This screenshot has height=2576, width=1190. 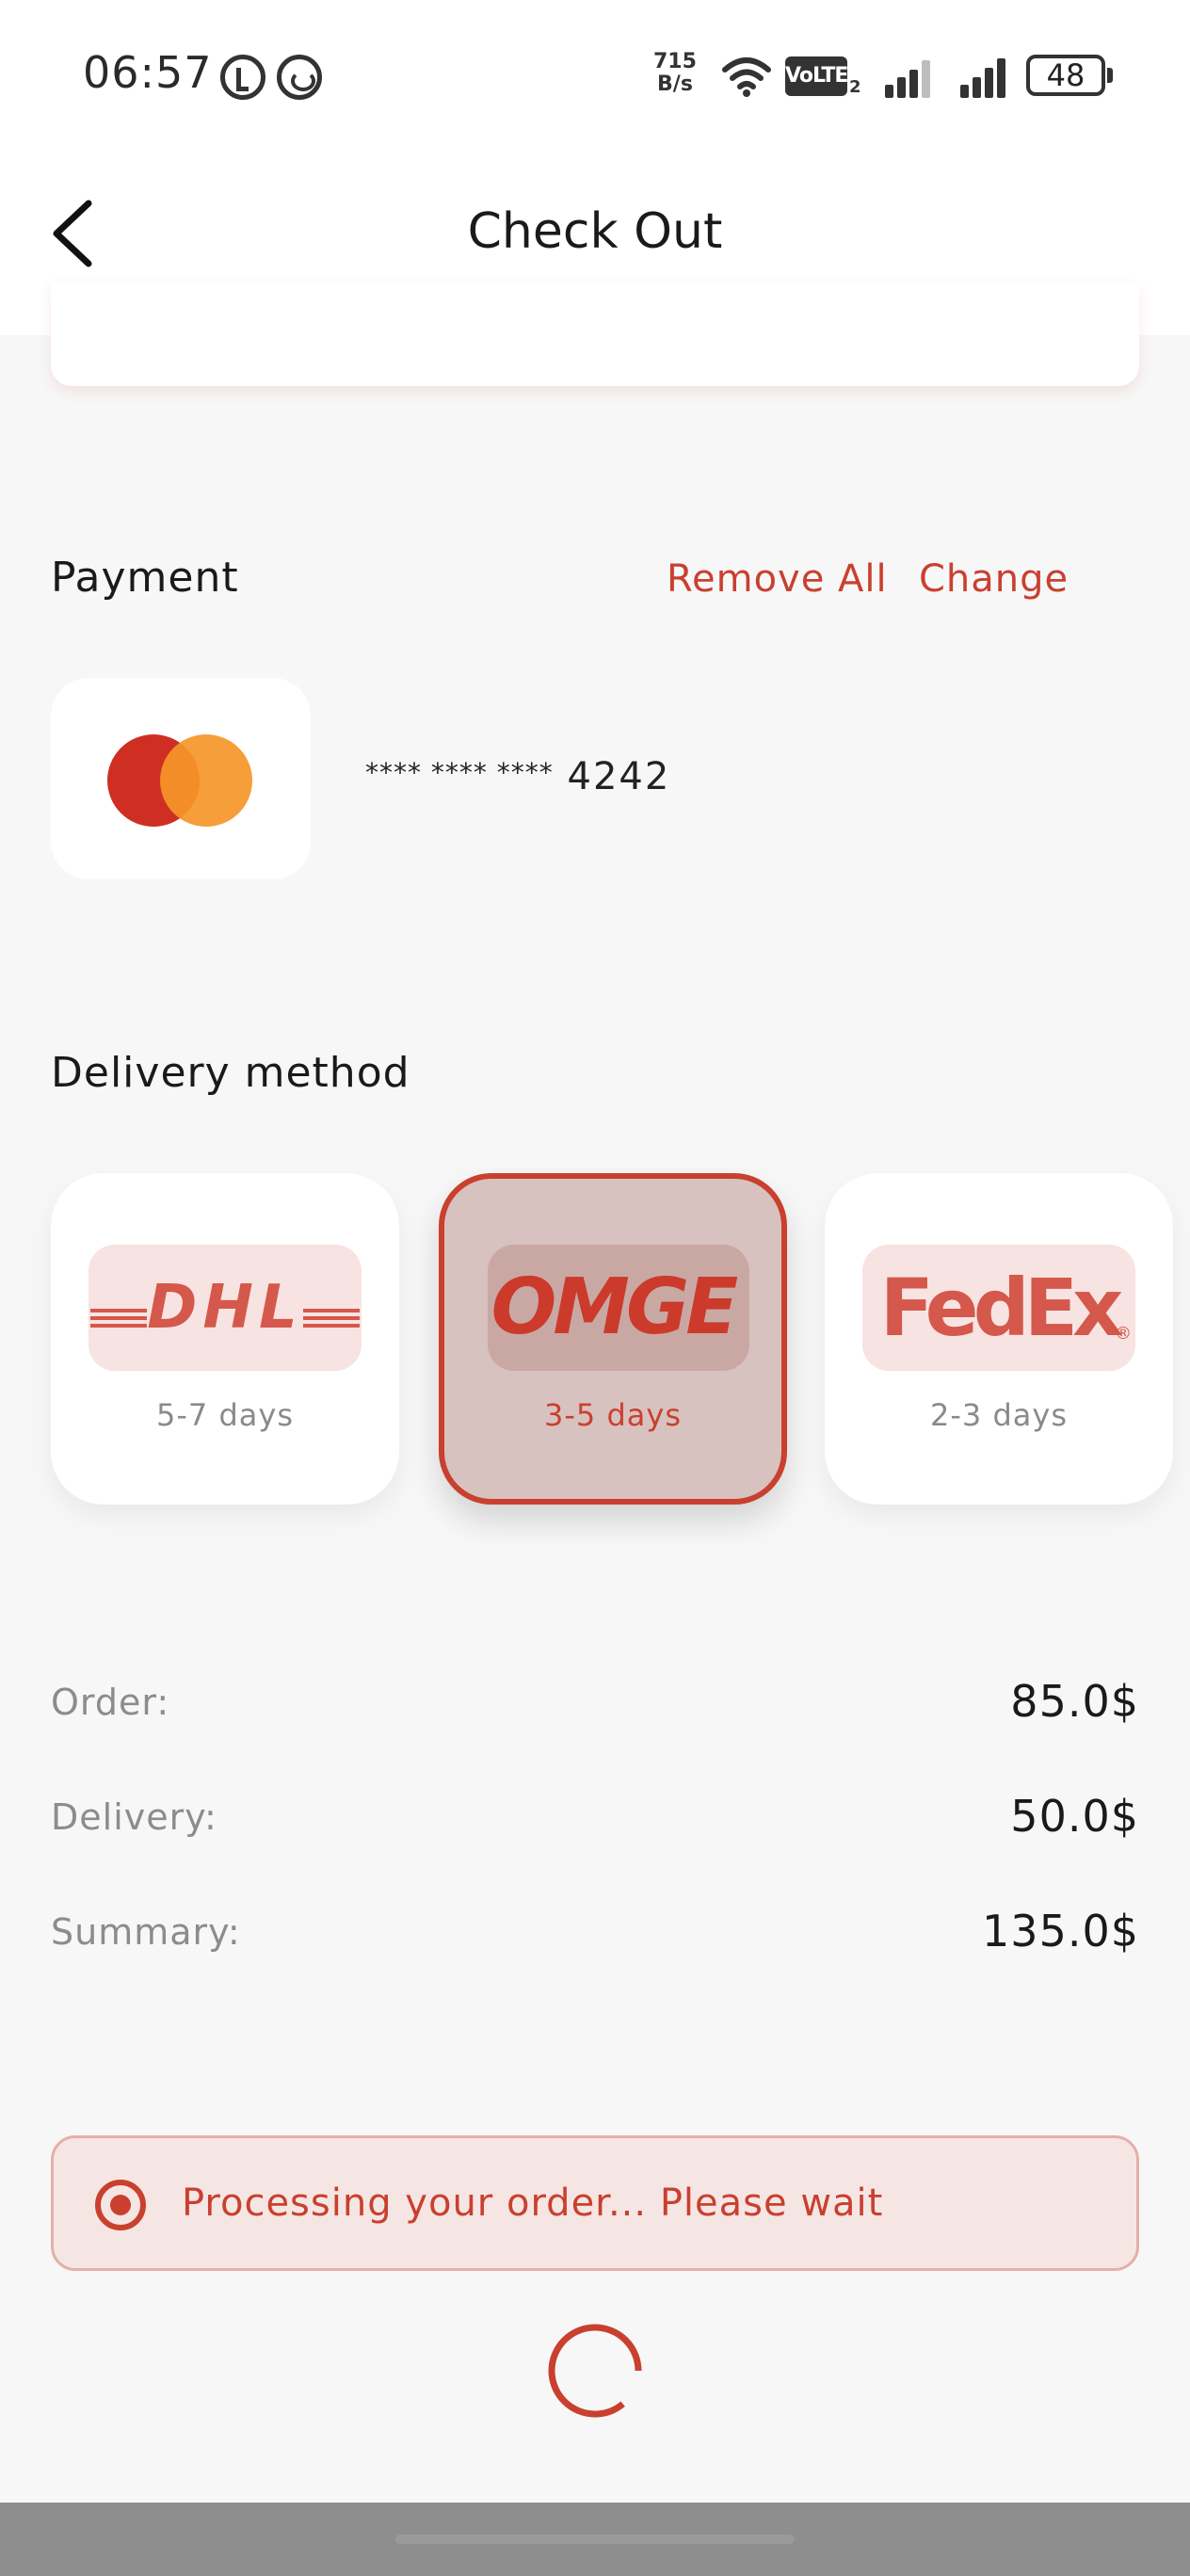 I want to click on omge-logo-text: OMGE, so click(x=614, y=1307).